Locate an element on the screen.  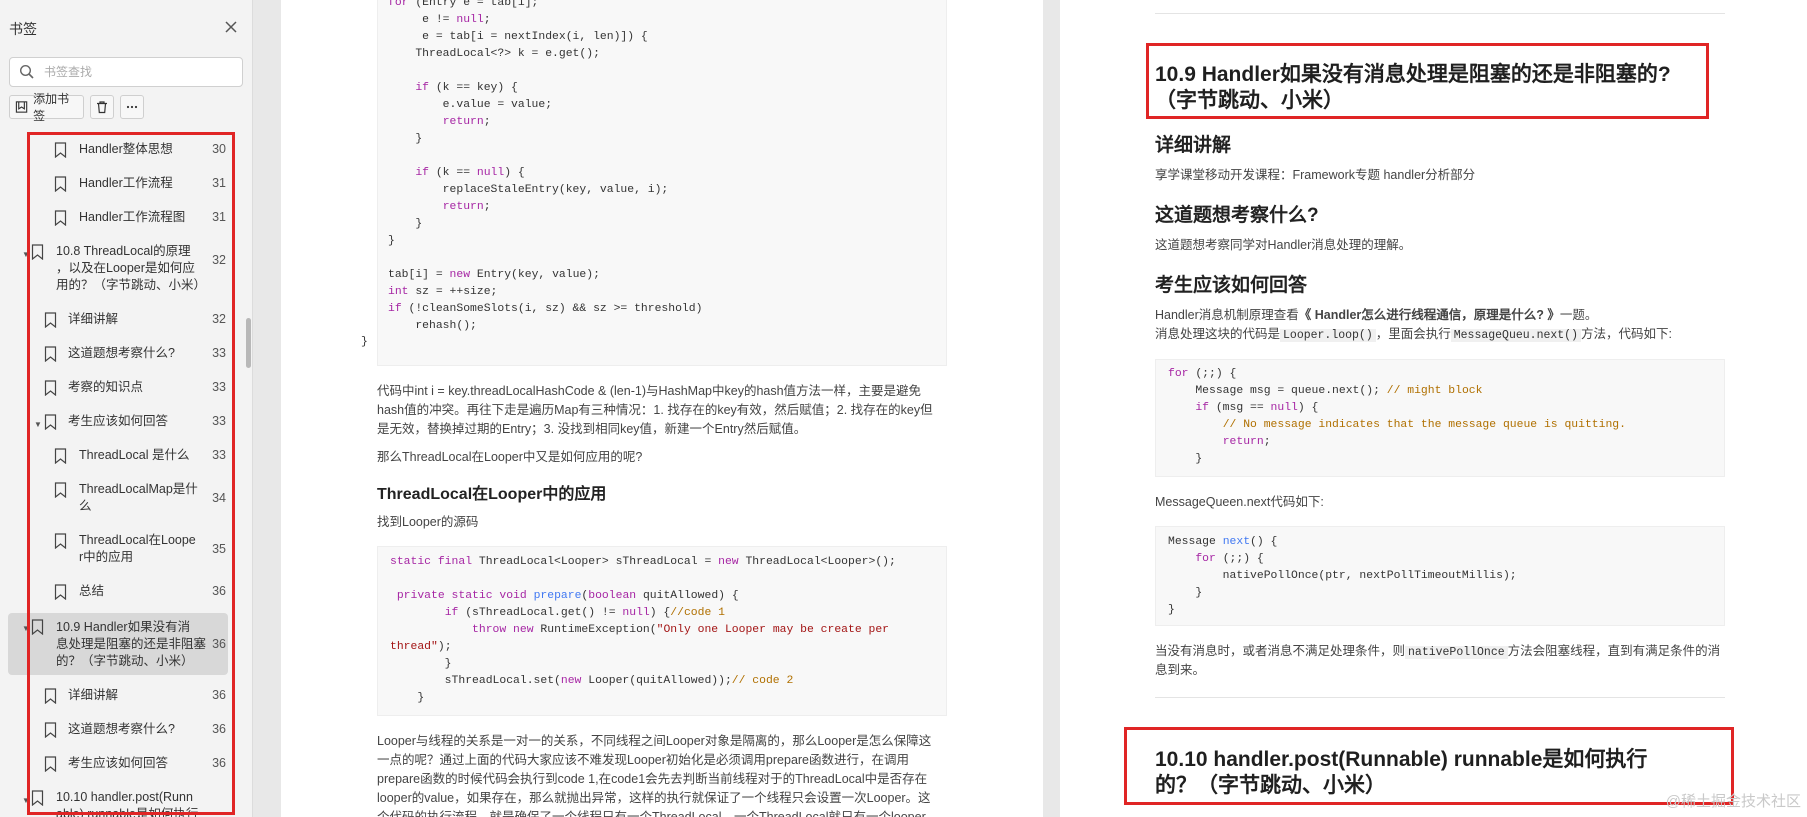
bookmark-label: 10.9 Handler如果没有消 is located at coordinates (123, 627).